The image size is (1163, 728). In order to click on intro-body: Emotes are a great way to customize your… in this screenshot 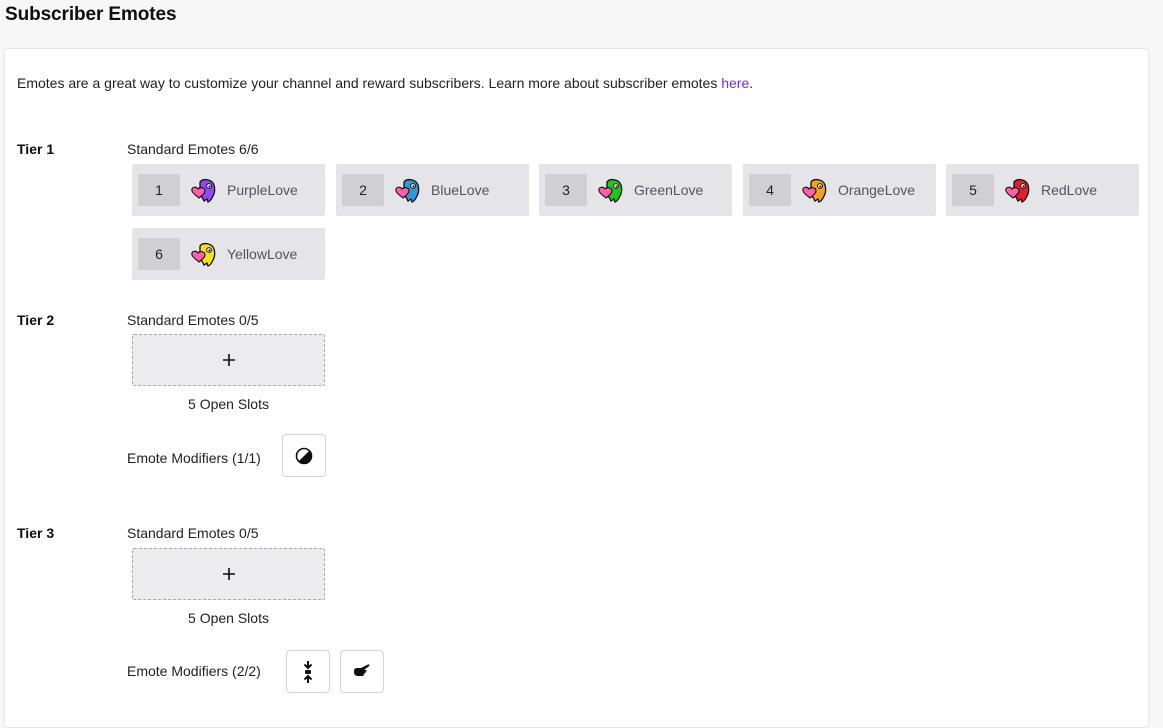, I will do `click(369, 83)`.